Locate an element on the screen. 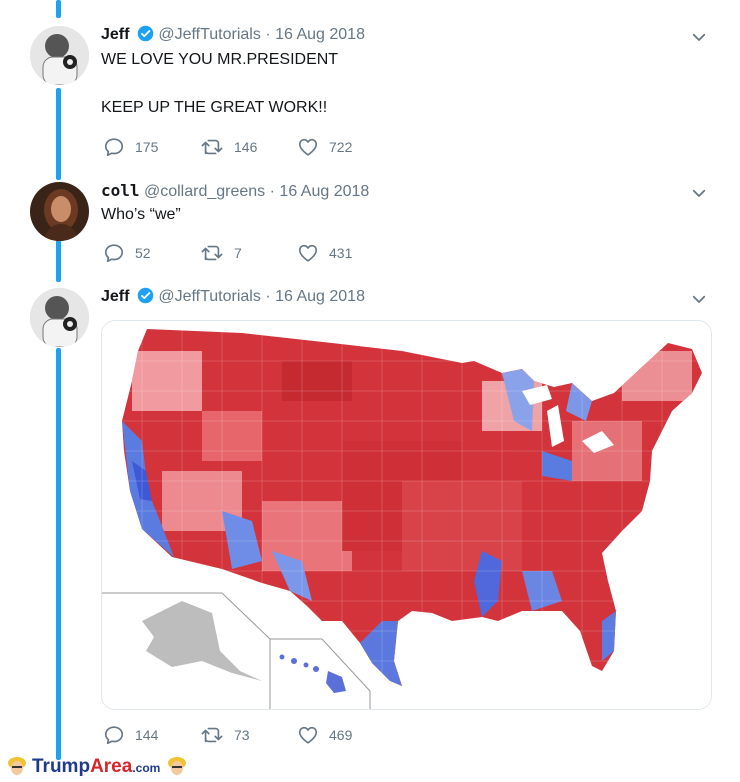  like-button: 431 is located at coordinates (324, 253).